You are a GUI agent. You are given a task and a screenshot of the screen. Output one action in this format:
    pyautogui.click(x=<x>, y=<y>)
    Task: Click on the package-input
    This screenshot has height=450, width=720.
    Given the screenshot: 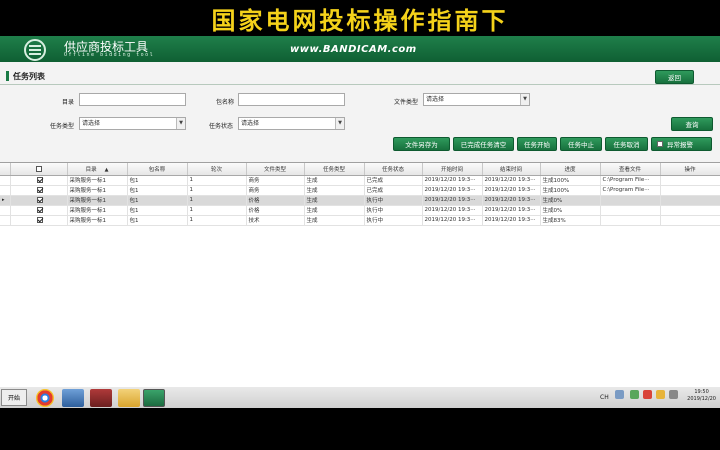 What is the action you would take?
    pyautogui.click(x=291, y=99)
    